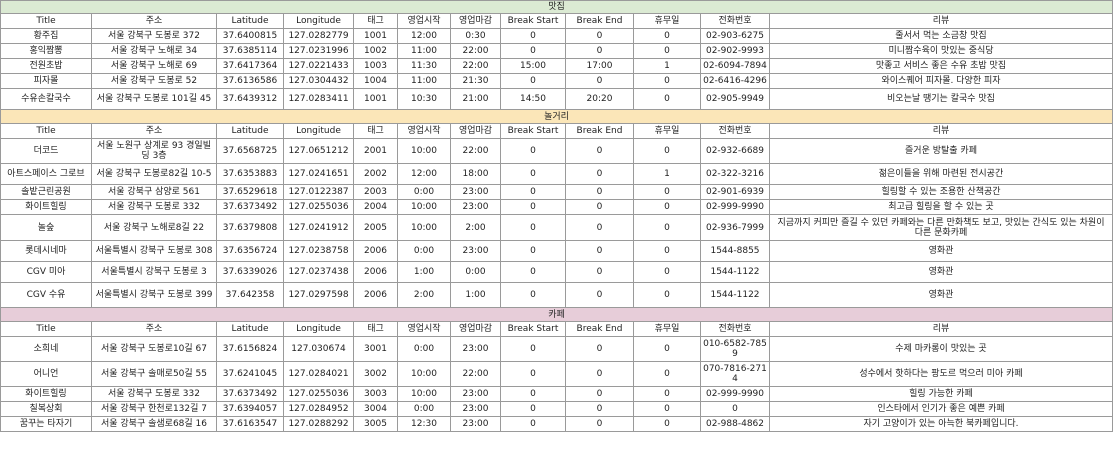  I want to click on cell-longitude: 127.0255036, so click(318, 207).